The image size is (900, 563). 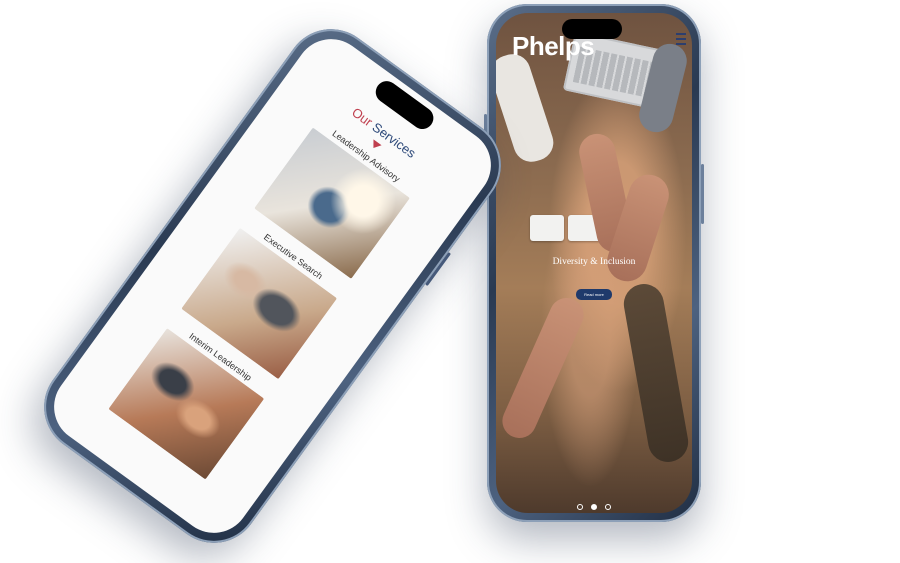 What do you see at coordinates (681, 39) in the screenshot?
I see `menu-icon` at bounding box center [681, 39].